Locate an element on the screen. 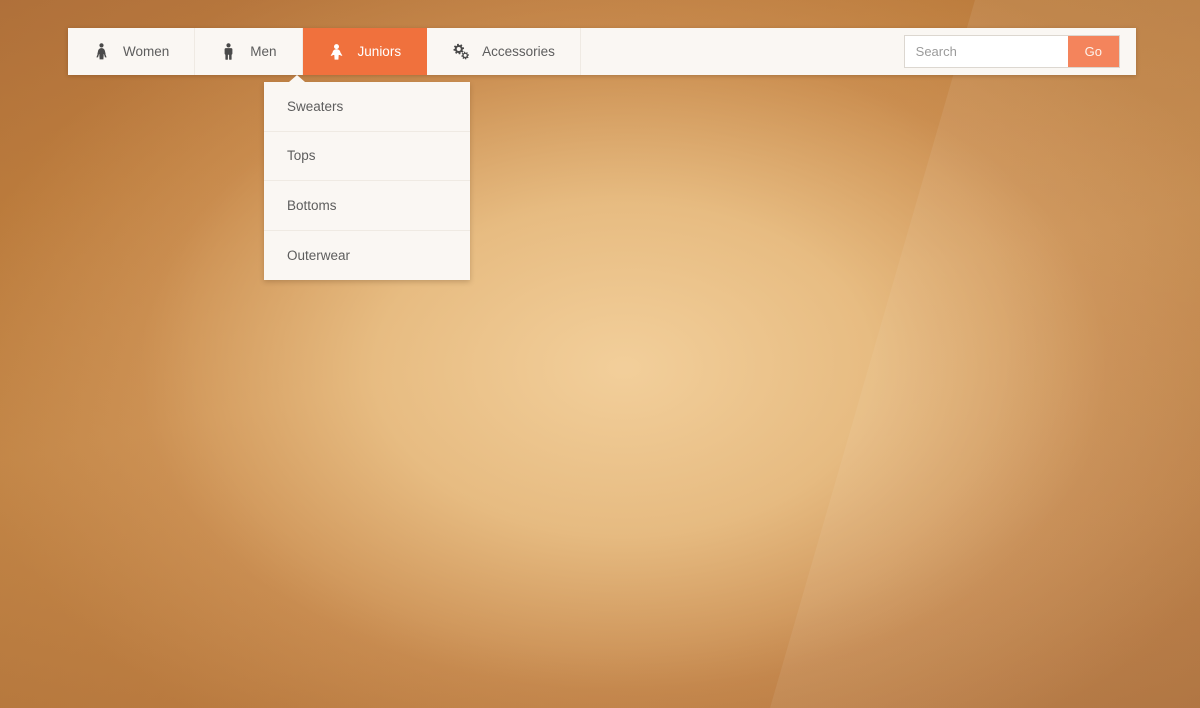 This screenshot has width=1200, height=708. gears-icon is located at coordinates (461, 51).